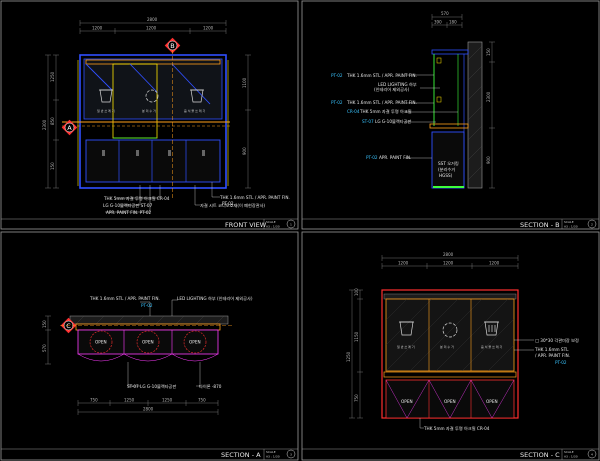 This screenshot has height=461, width=600. Describe the element at coordinates (129, 212) in the screenshot. I see `front-note-4: APR. PAINT FIN. PT-02` at that location.